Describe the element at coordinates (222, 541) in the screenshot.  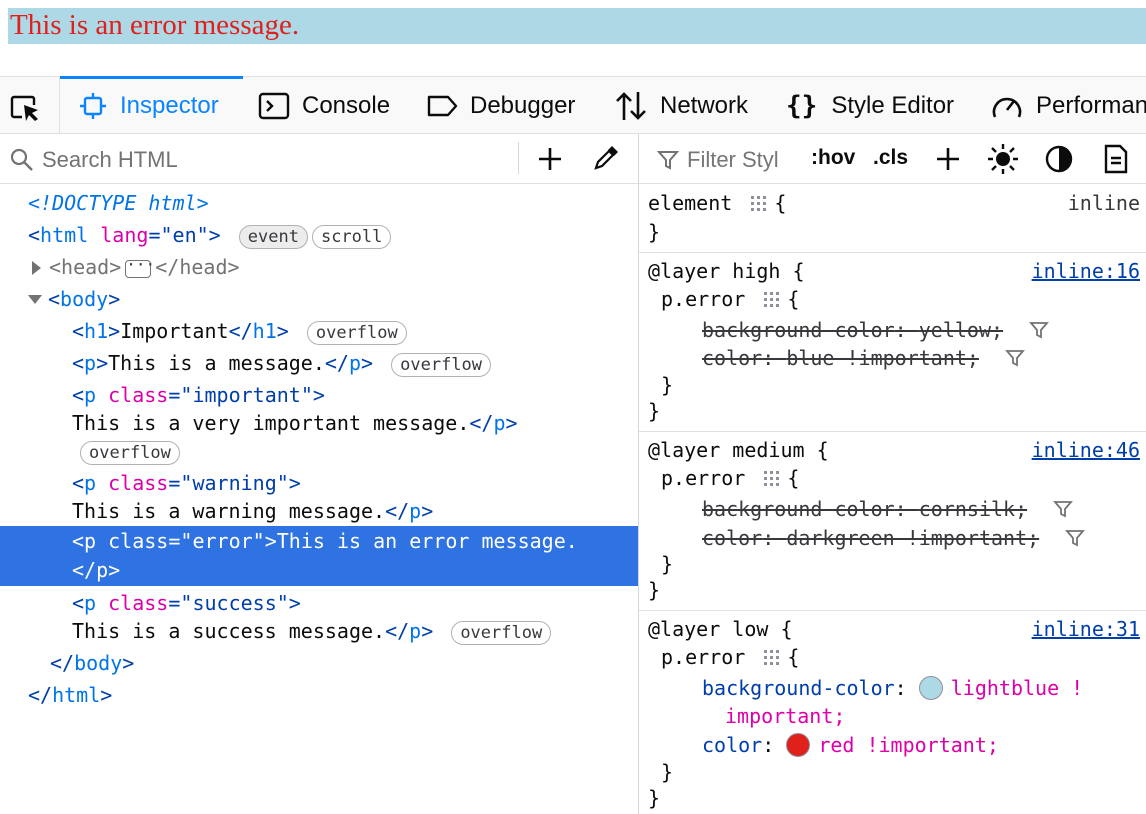
I see `class-value: error` at that location.